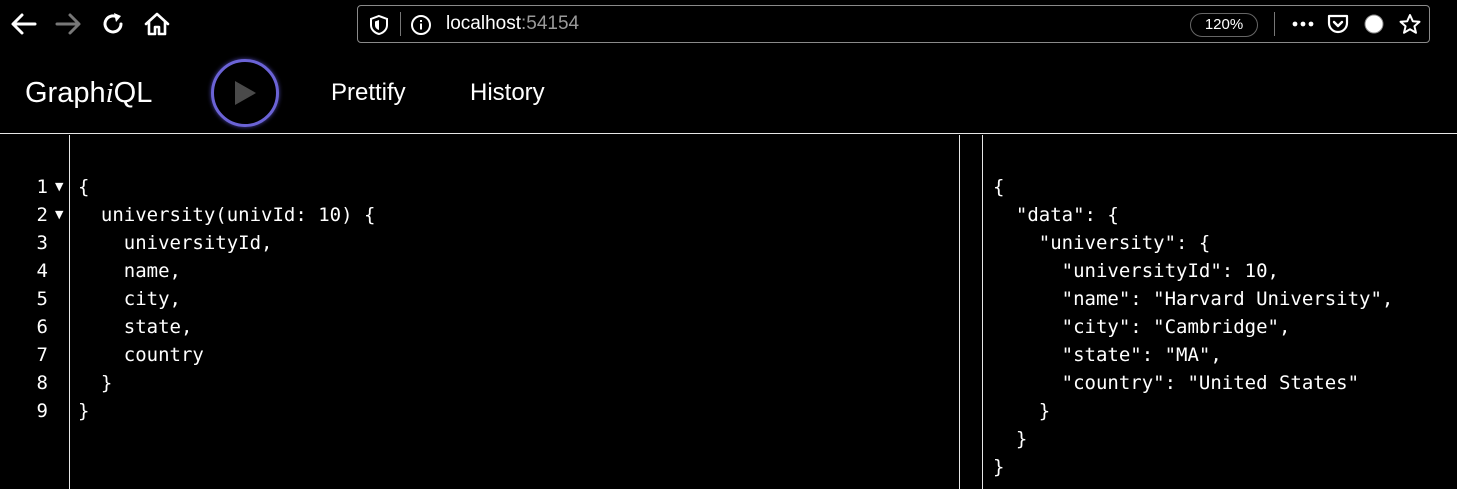  I want to click on result-line: {, so click(999, 187).